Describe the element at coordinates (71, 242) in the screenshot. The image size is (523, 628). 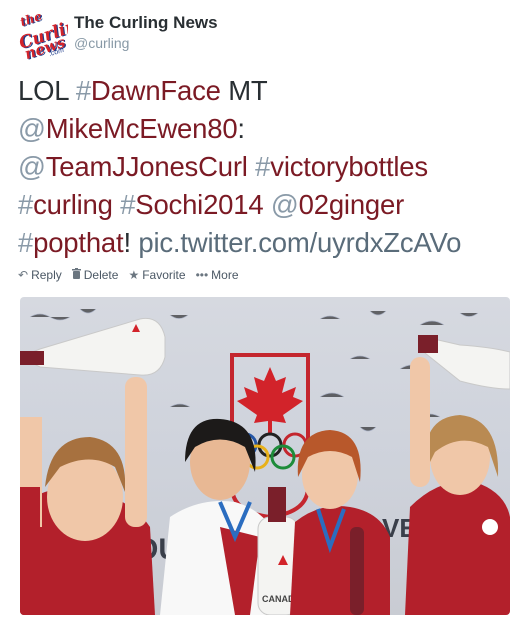
I see `hashtag-link: #popthat` at that location.